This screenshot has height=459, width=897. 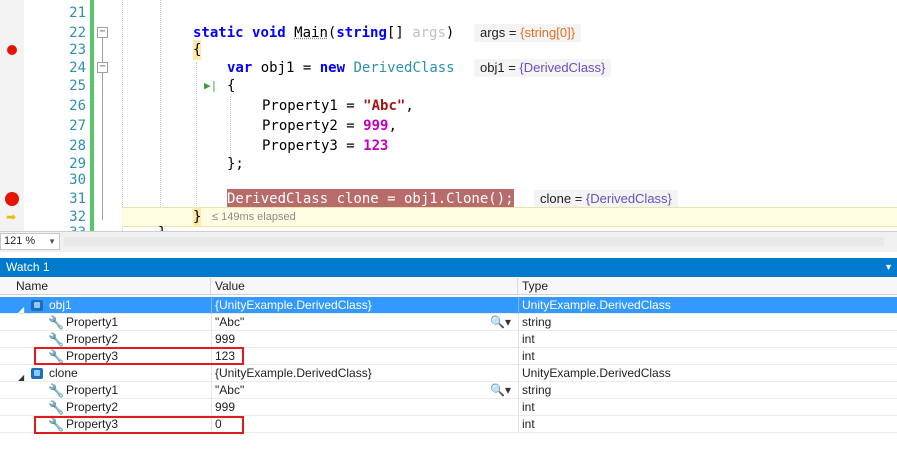 What do you see at coordinates (28, 267) in the screenshot?
I see `watch-title-text: Watch 1` at bounding box center [28, 267].